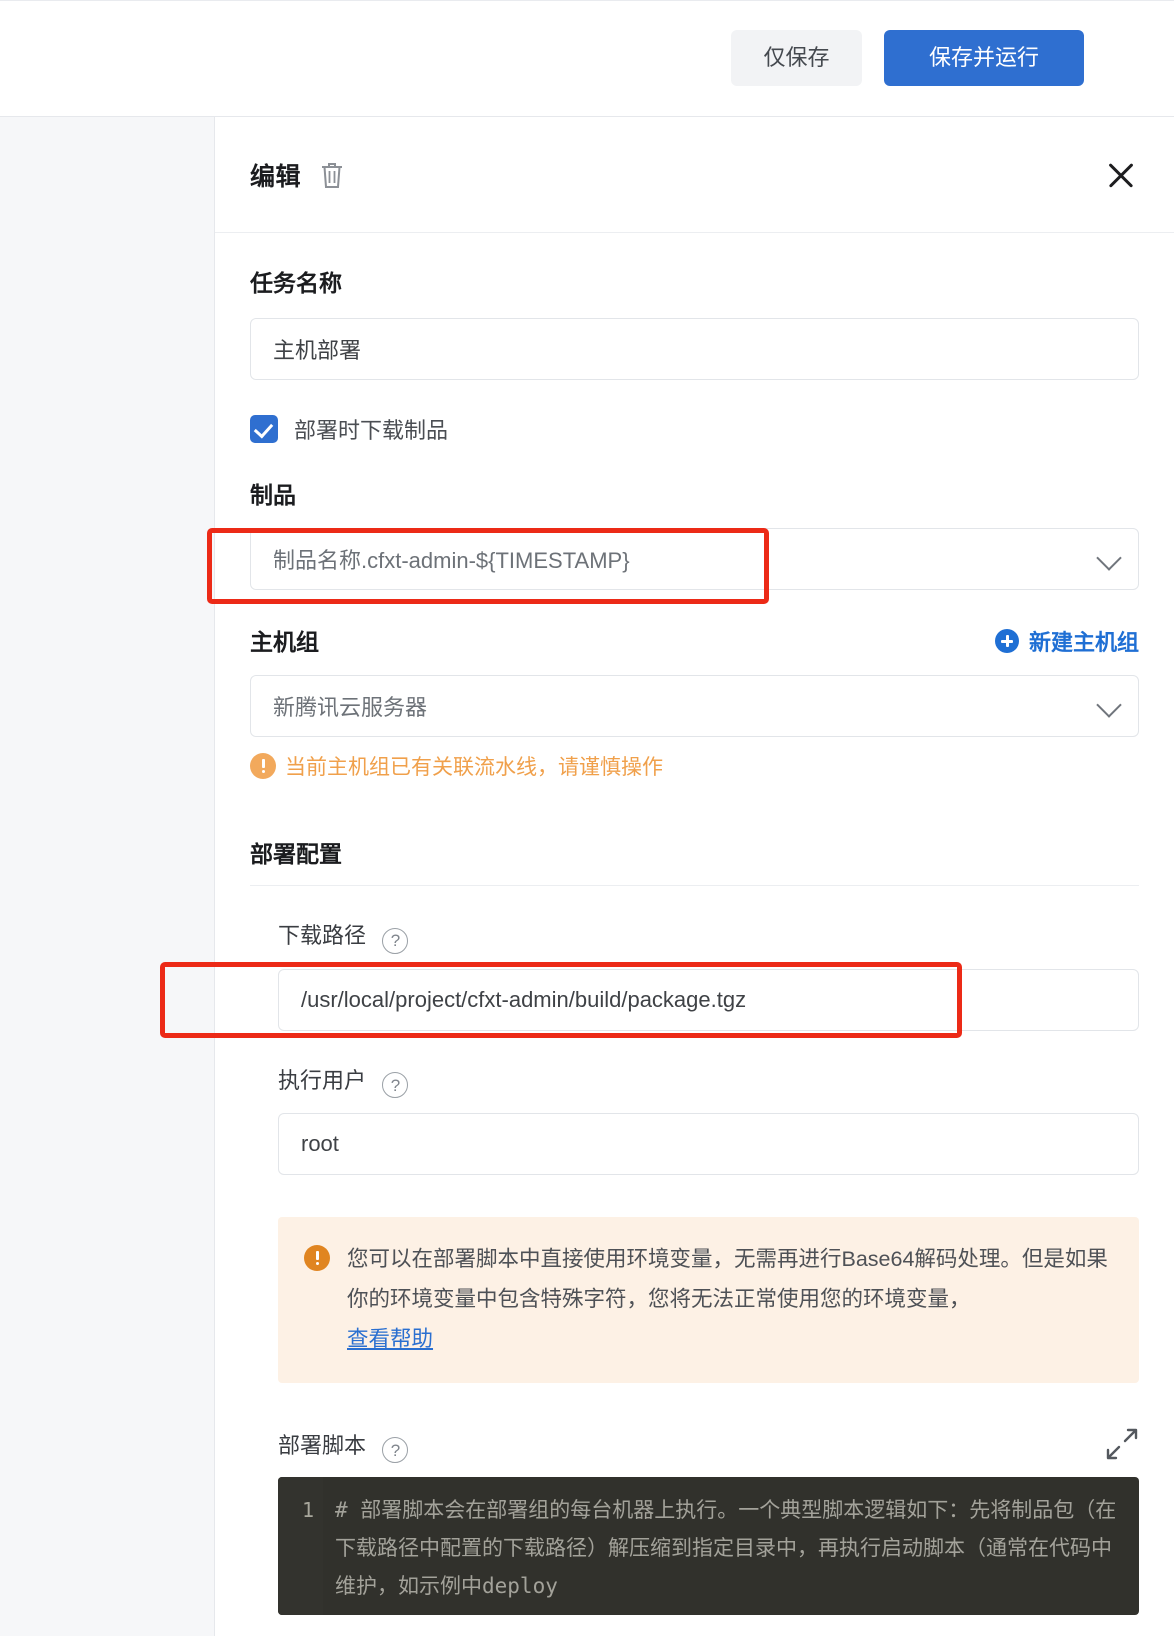 The width and height of the screenshot is (1174, 1636). I want to click on save-only-button: 仅保存, so click(796, 58).